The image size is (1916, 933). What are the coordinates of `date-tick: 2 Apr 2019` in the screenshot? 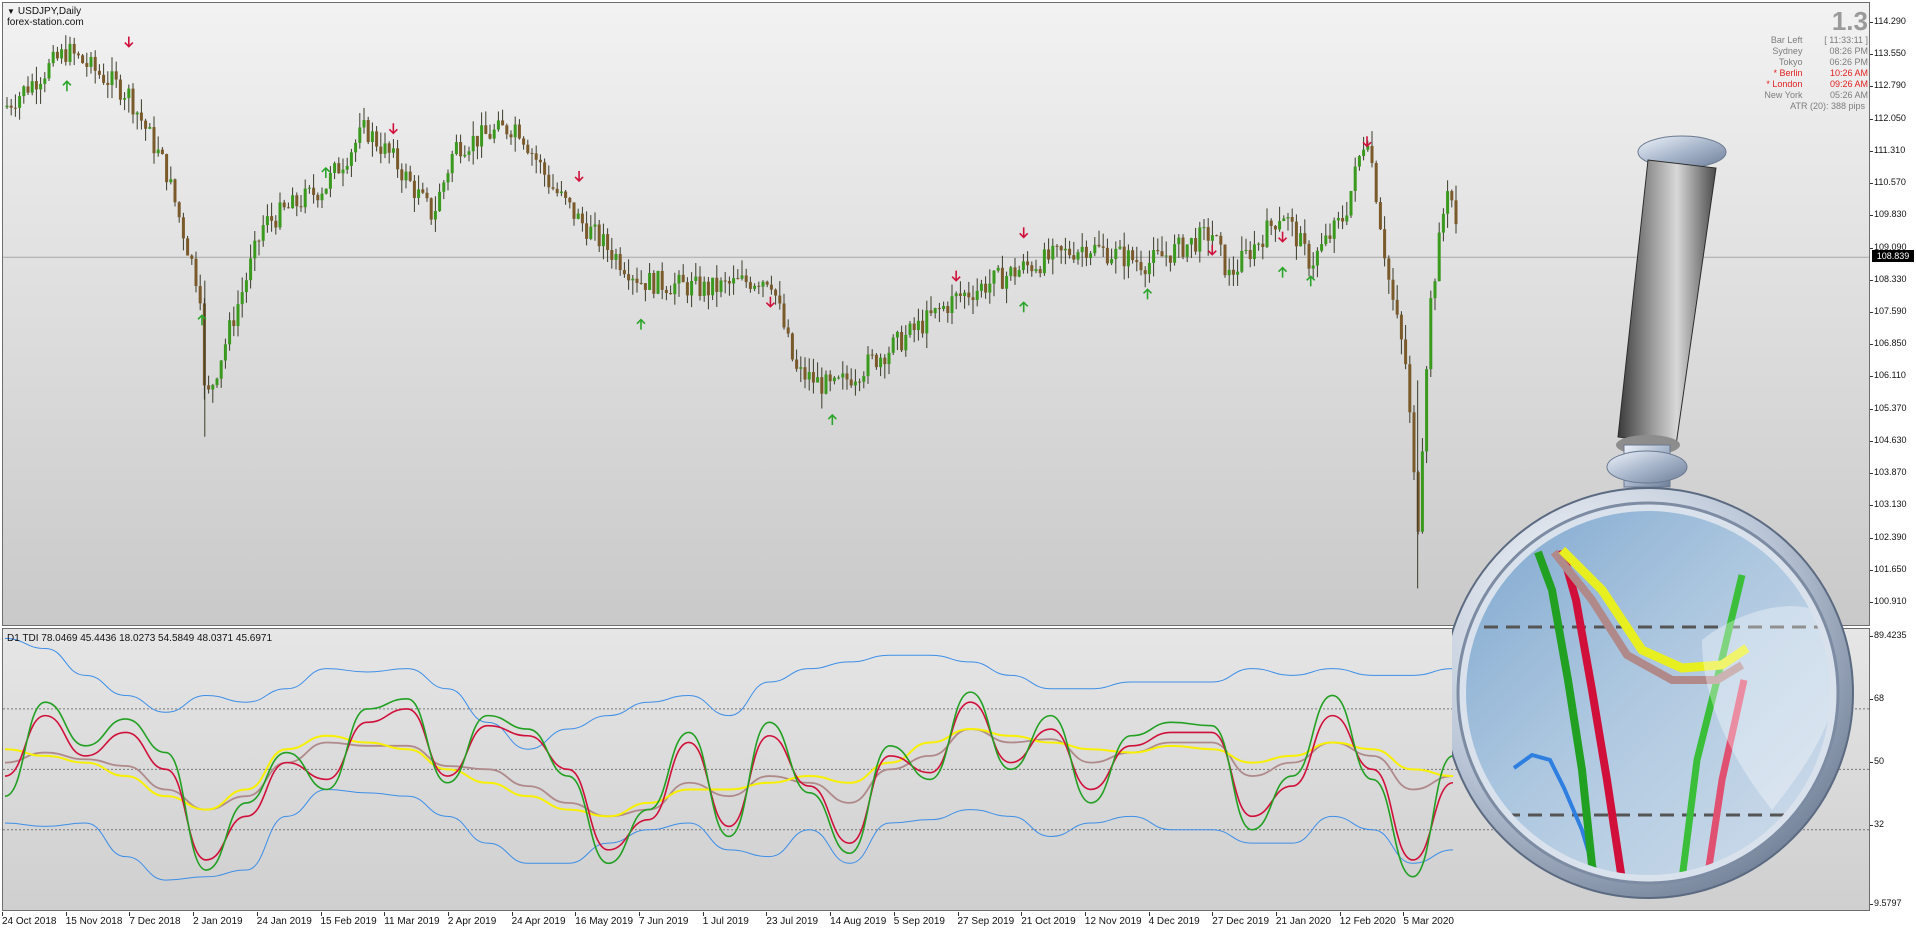 It's located at (472, 919).